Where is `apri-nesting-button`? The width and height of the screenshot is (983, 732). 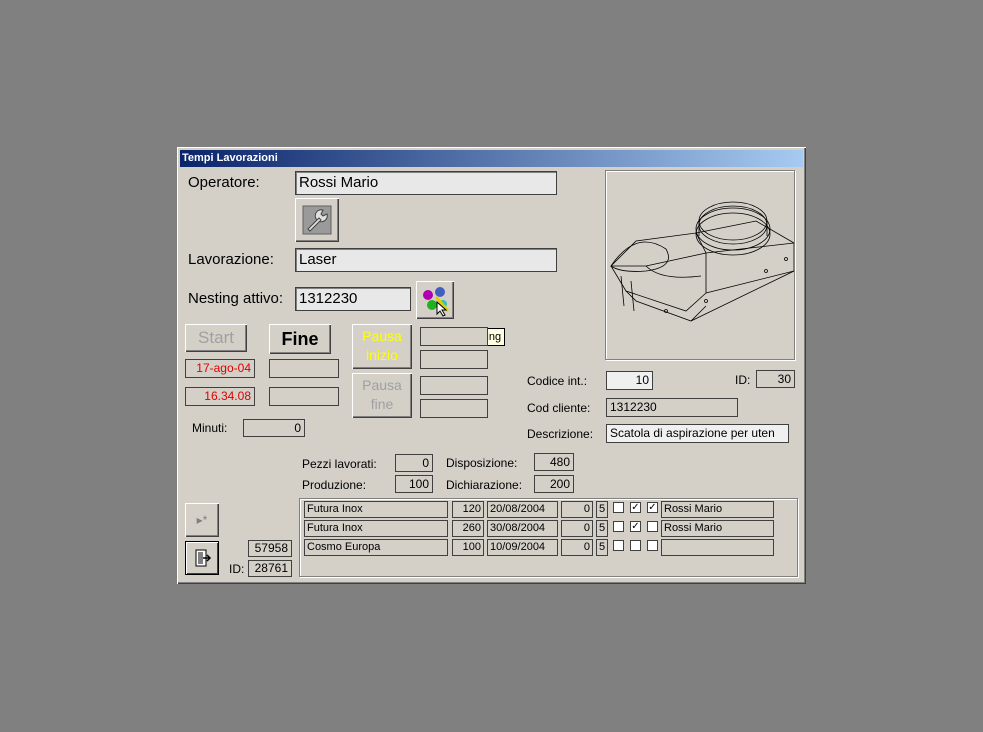 apri-nesting-button is located at coordinates (435, 300).